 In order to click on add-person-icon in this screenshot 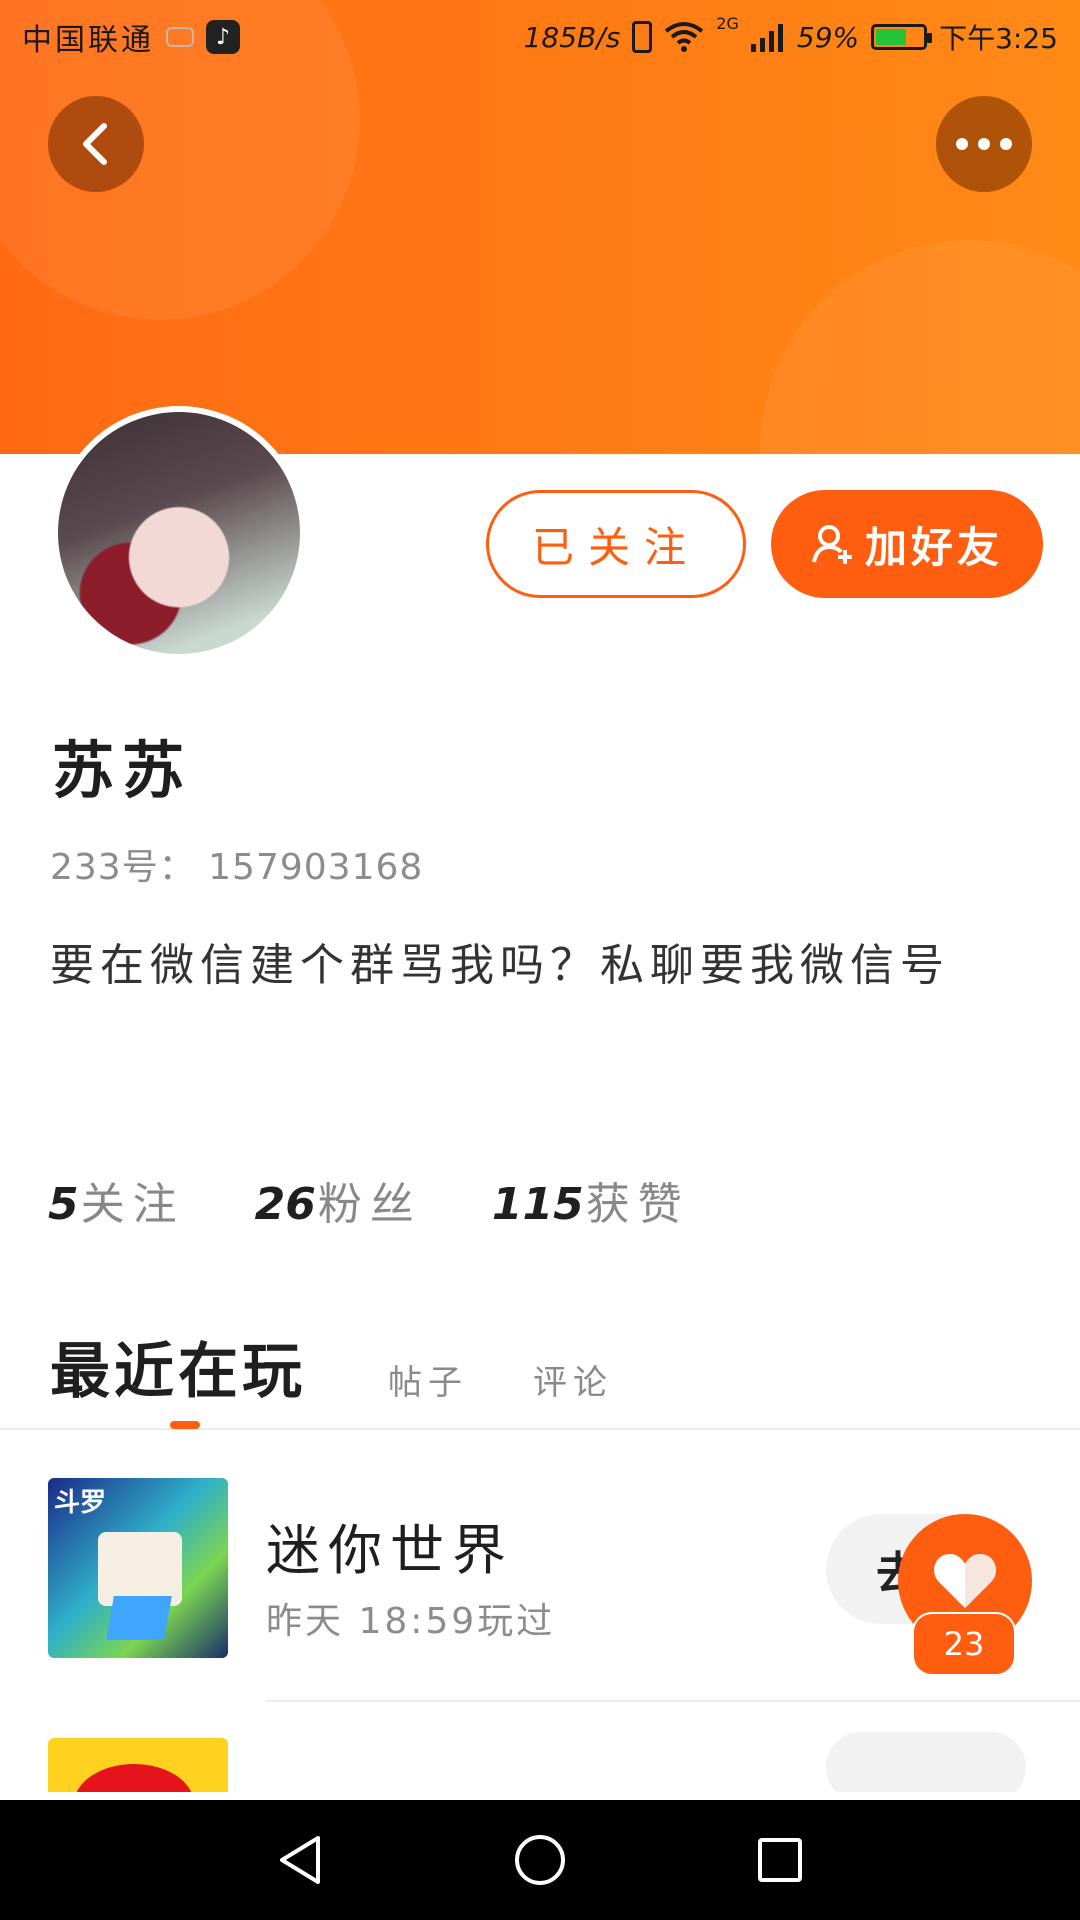, I will do `click(832, 544)`.